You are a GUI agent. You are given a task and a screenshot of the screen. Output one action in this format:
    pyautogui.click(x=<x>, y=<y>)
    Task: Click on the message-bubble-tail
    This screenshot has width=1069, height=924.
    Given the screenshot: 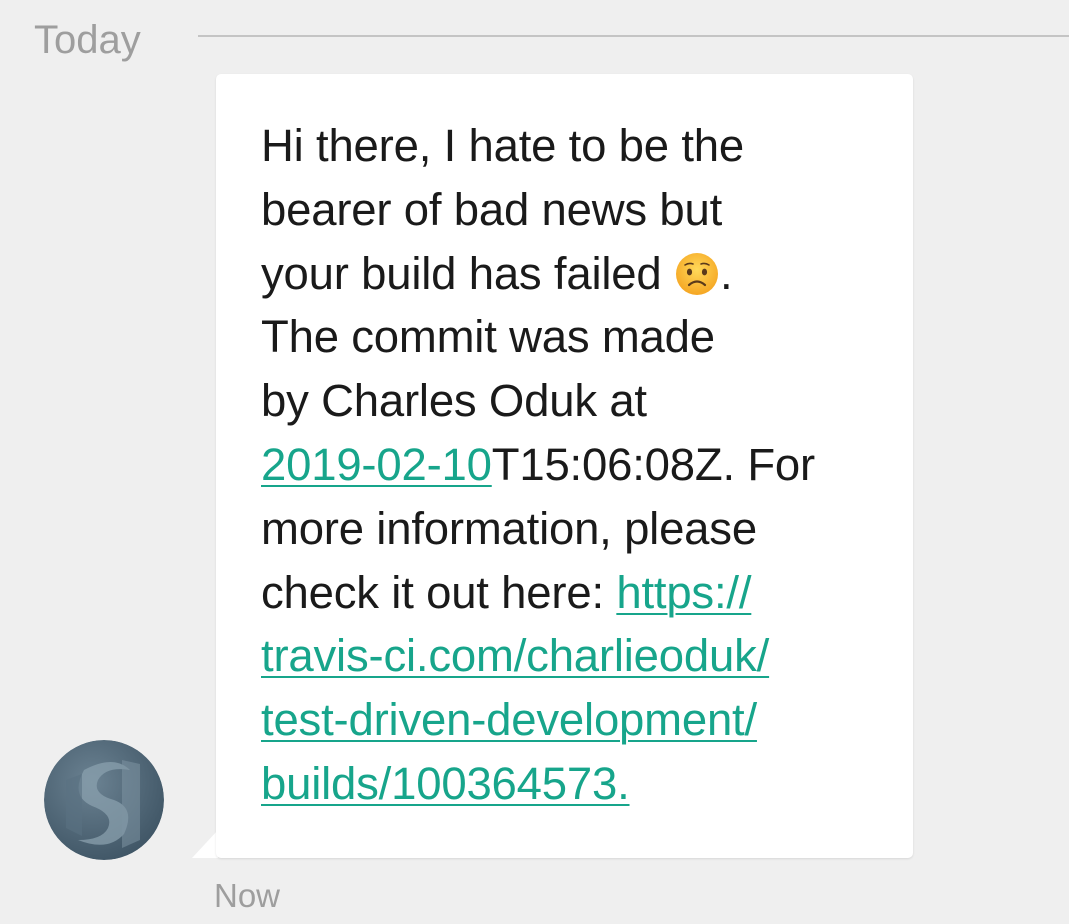 What is the action you would take?
    pyautogui.click(x=205, y=844)
    